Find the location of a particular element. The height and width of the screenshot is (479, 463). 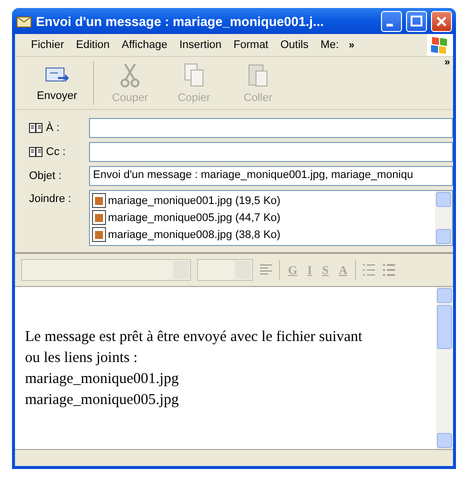

menu-item: Fichier is located at coordinates (47, 45).